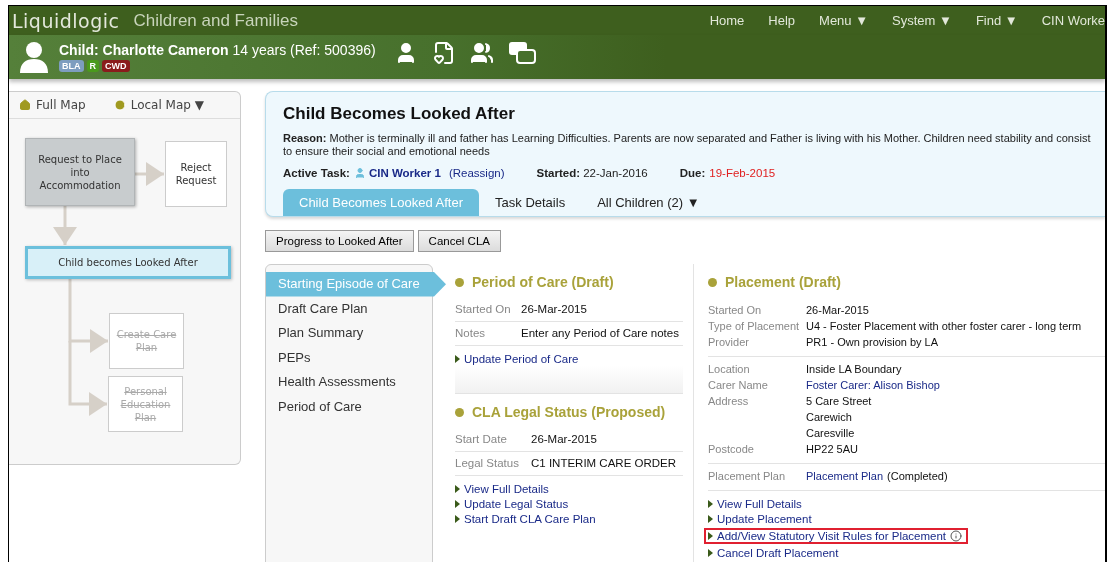  What do you see at coordinates (316, 173) in the screenshot?
I see `active-task-label: Active Task:` at bounding box center [316, 173].